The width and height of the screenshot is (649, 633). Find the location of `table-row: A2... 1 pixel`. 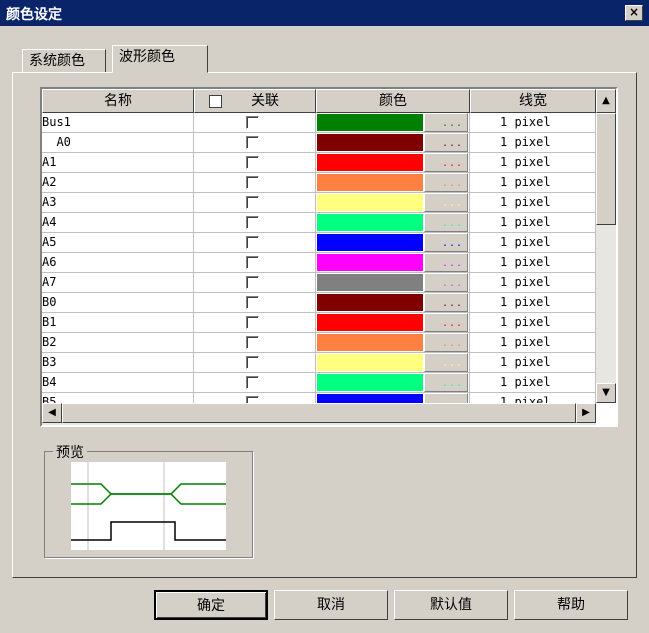

table-row: A2... 1 pixel is located at coordinates (319, 183).